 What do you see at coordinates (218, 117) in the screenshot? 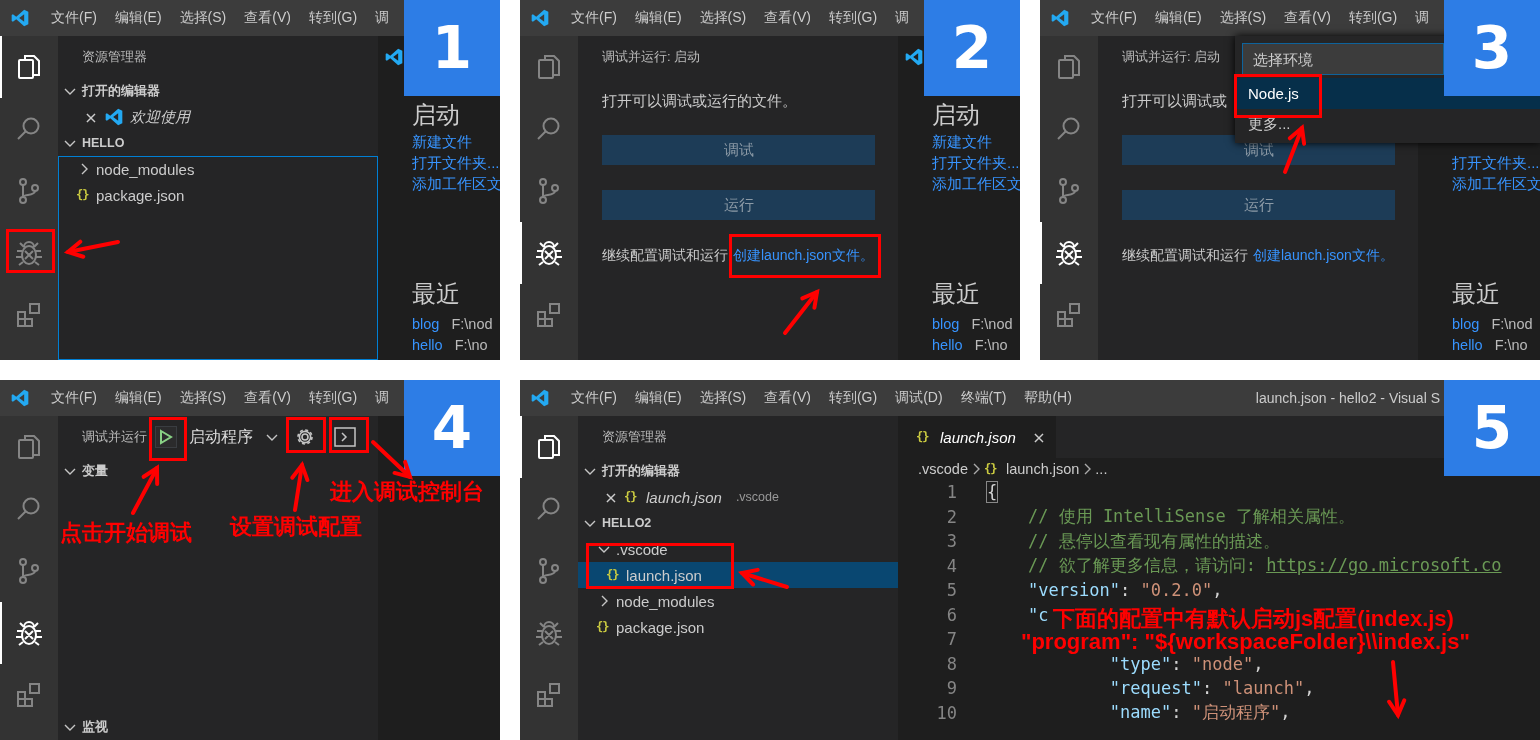
I see `open-editor-item: × 欢迎使用` at bounding box center [218, 117].